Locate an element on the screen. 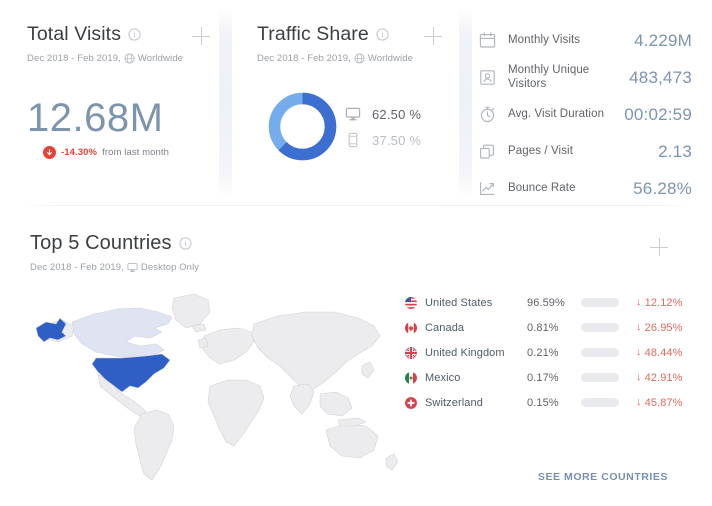 The width and height of the screenshot is (712, 506). traffic-share-donut-chart is located at coordinates (302, 126).